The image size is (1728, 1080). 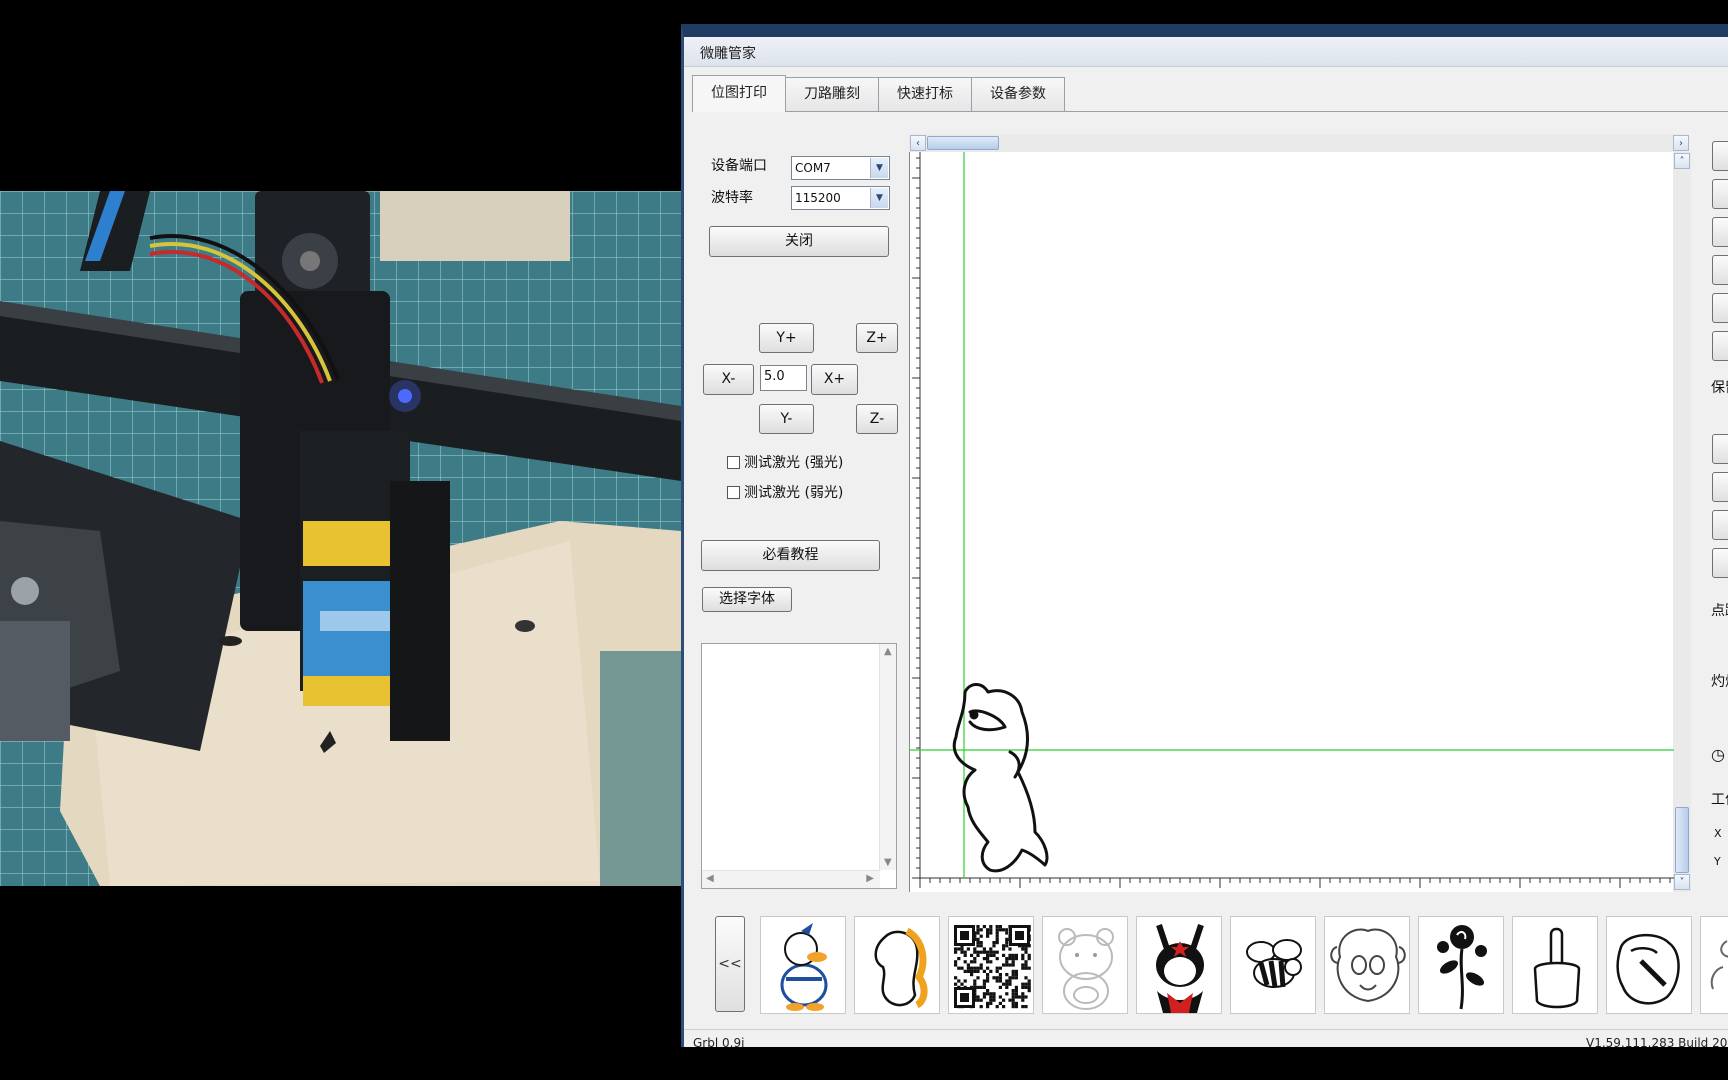 I want to click on point-spacing-label: 点距, so click(x=1719, y=611).